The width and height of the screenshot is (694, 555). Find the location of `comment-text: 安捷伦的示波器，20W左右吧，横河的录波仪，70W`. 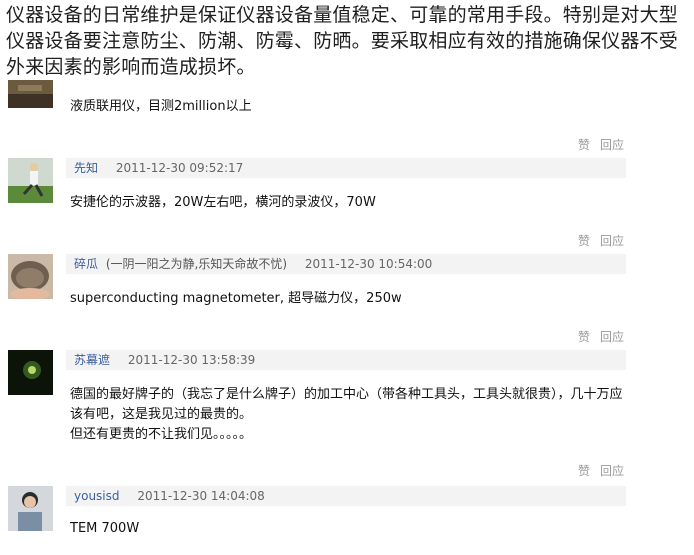

comment-text: 安捷伦的示波器，20W左右吧，横河的录波仪，70W is located at coordinates (223, 202).